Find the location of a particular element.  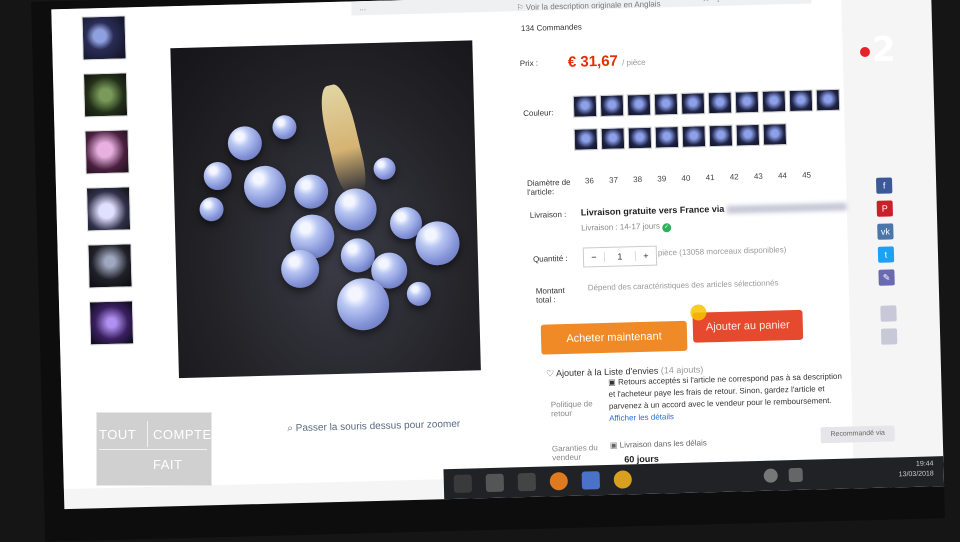

channel-number: 2 is located at coordinates (884, 50).